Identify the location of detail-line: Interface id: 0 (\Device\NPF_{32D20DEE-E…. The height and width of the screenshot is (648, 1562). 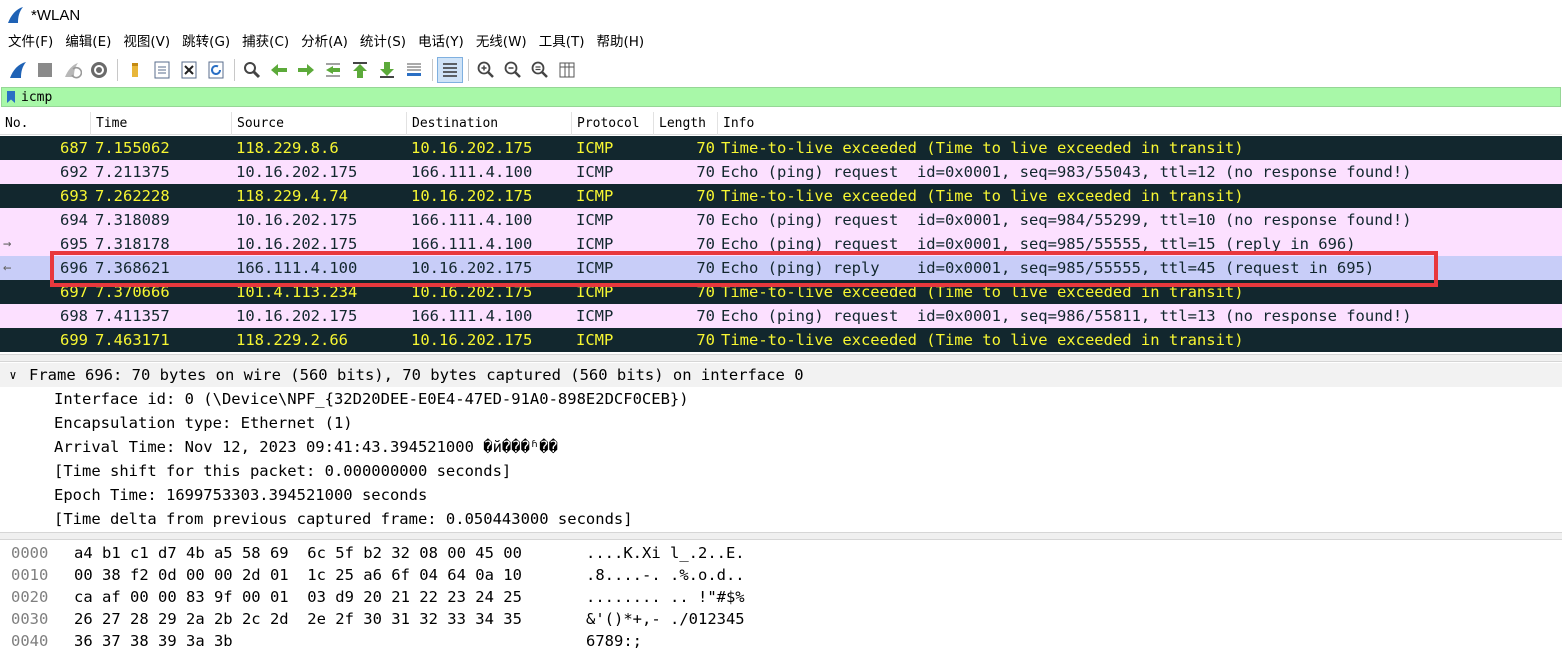
(781, 399).